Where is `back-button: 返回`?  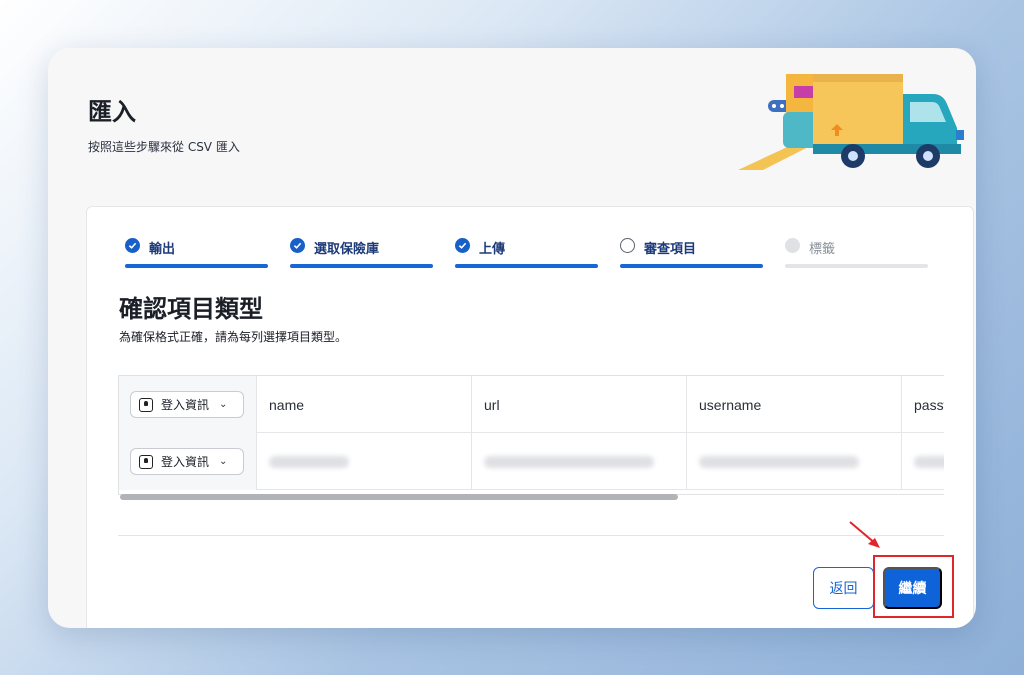 back-button: 返回 is located at coordinates (843, 588).